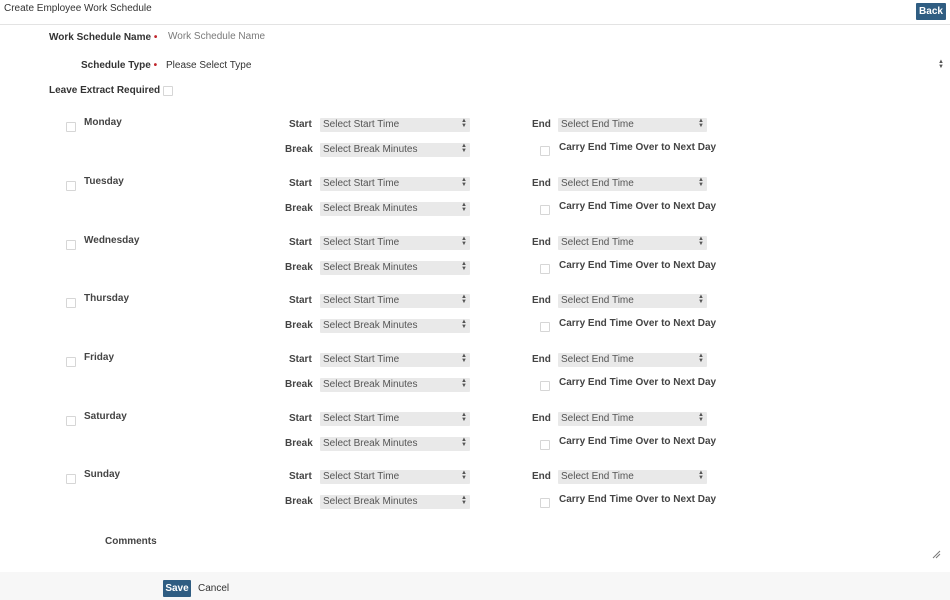 The image size is (950, 600). What do you see at coordinates (395, 385) in the screenshot?
I see `break-minutes-select-friday: Select Break Minutes ▲▼` at bounding box center [395, 385].